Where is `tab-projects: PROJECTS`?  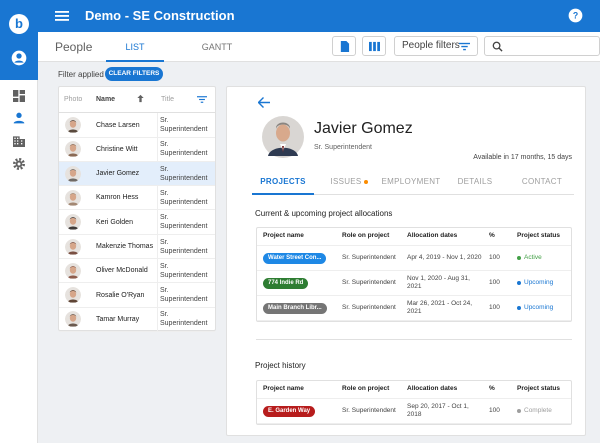 tab-projects: PROJECTS is located at coordinates (283, 183).